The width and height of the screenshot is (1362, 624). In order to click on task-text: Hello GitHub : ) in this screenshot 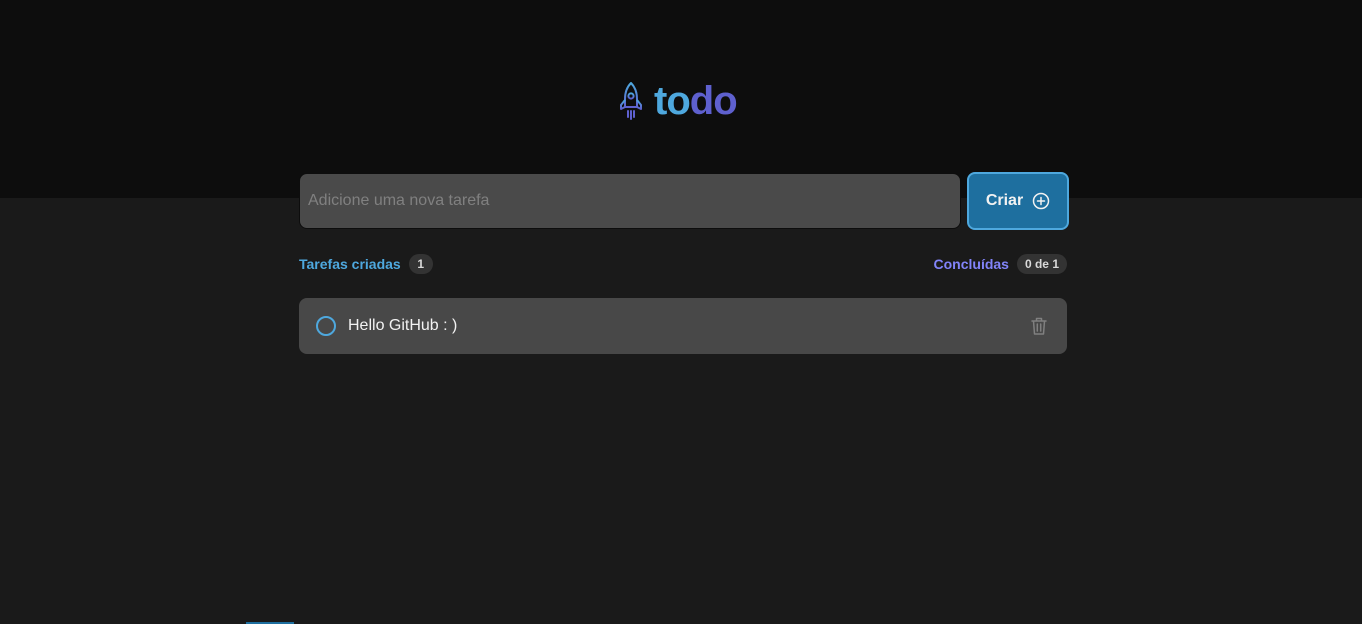, I will do `click(403, 325)`.